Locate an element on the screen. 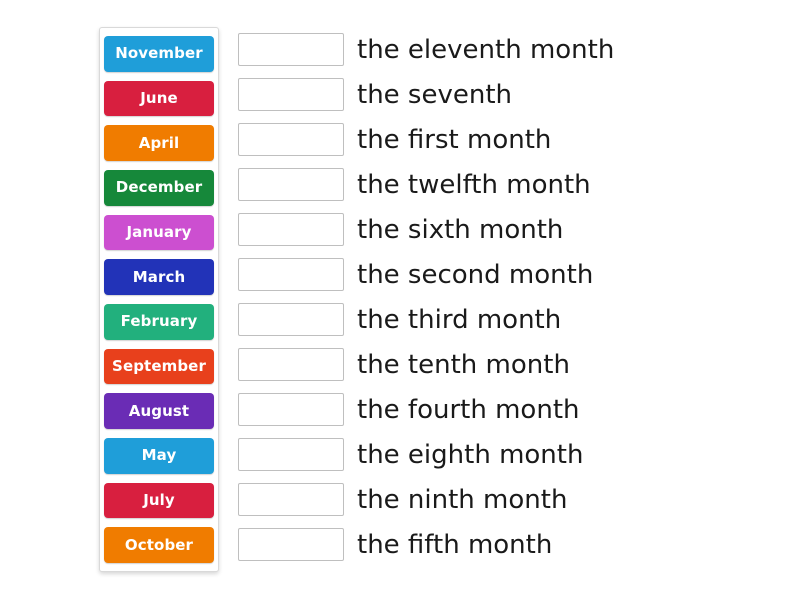 This screenshot has width=800, height=600. answer-row: the tenth month is located at coordinates (508, 364).